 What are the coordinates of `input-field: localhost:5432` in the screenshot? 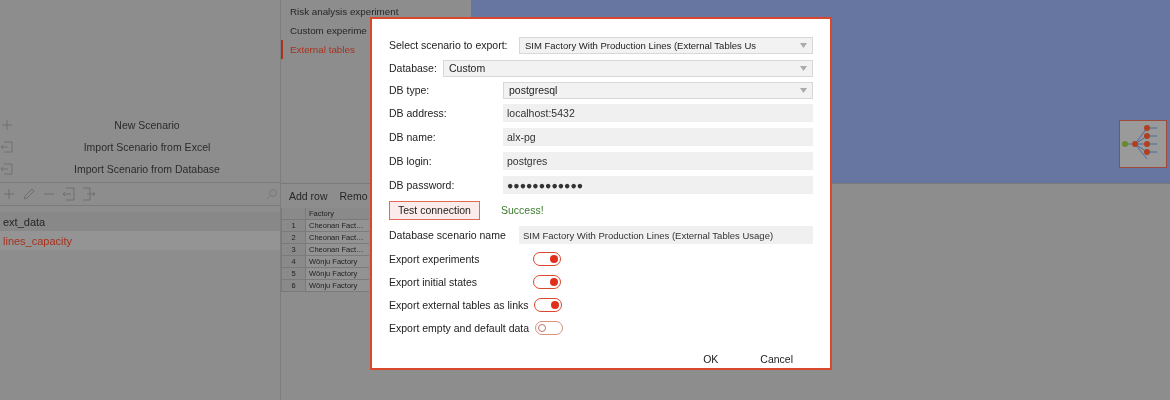 It's located at (658, 113).